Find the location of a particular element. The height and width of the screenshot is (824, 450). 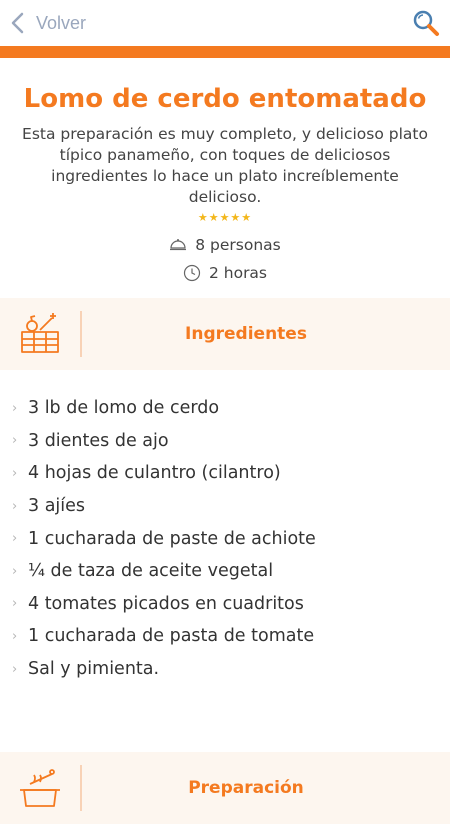

back-label: Volver is located at coordinates (61, 22).